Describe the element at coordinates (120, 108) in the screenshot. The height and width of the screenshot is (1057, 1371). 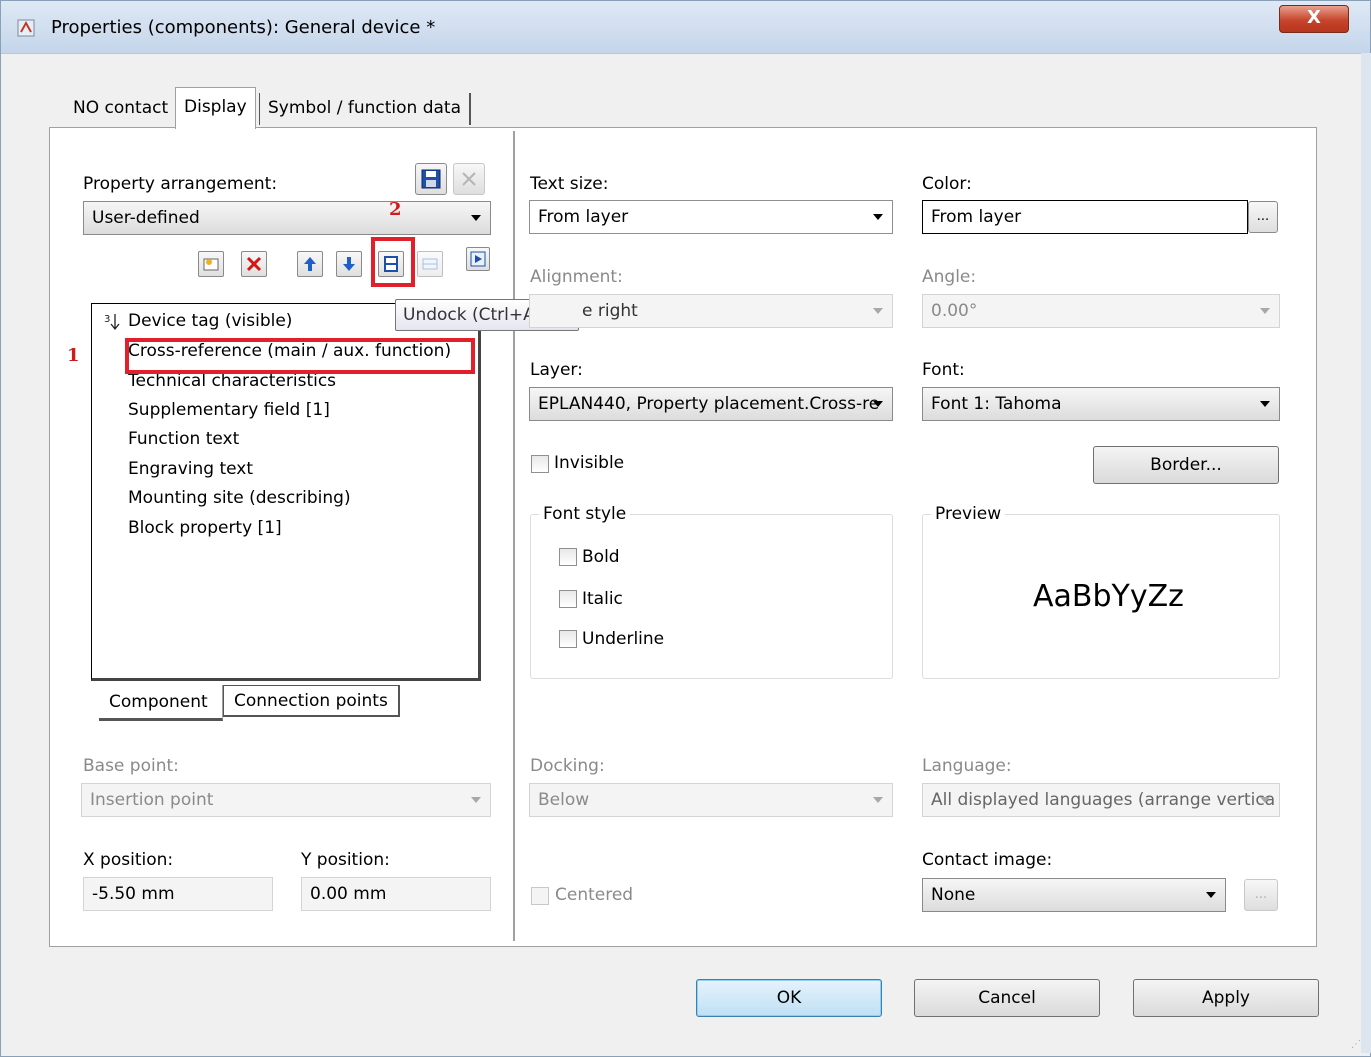
I see `tab-no-contact: NO contact` at that location.